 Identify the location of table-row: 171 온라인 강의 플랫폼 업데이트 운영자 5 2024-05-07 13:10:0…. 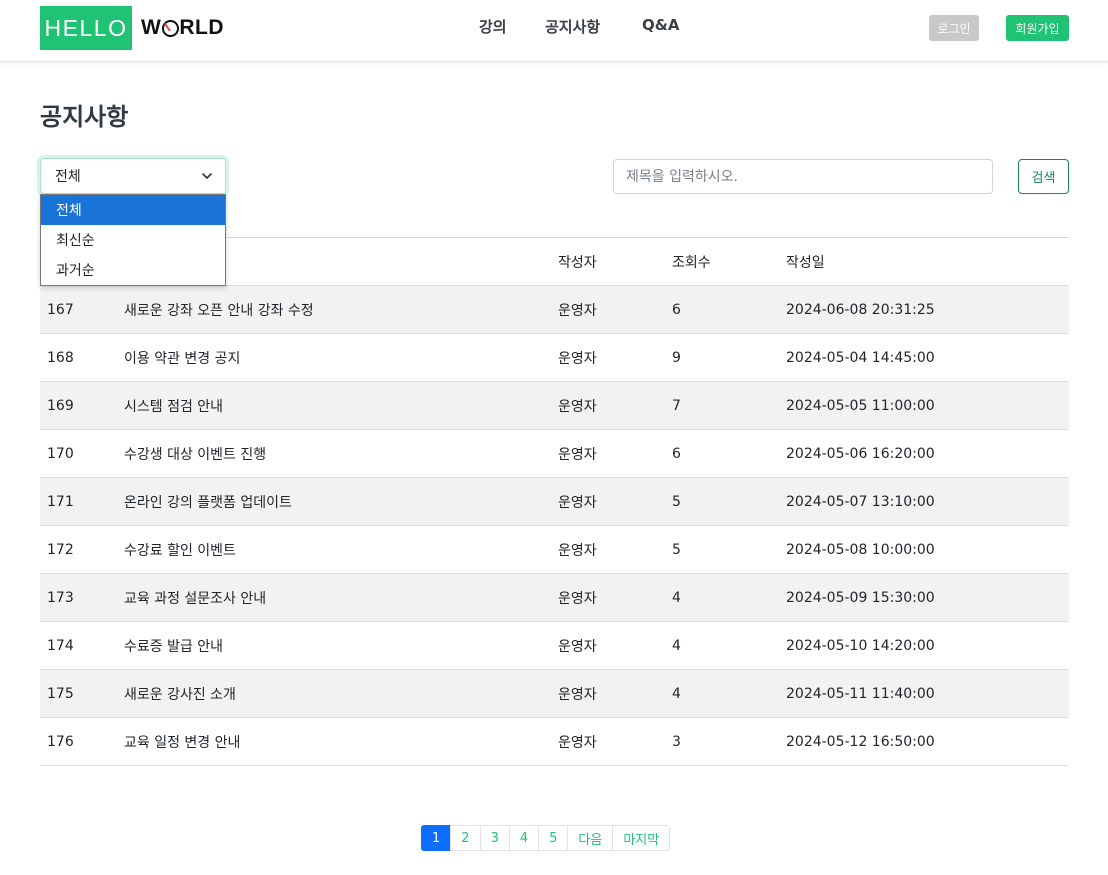
(554, 502).